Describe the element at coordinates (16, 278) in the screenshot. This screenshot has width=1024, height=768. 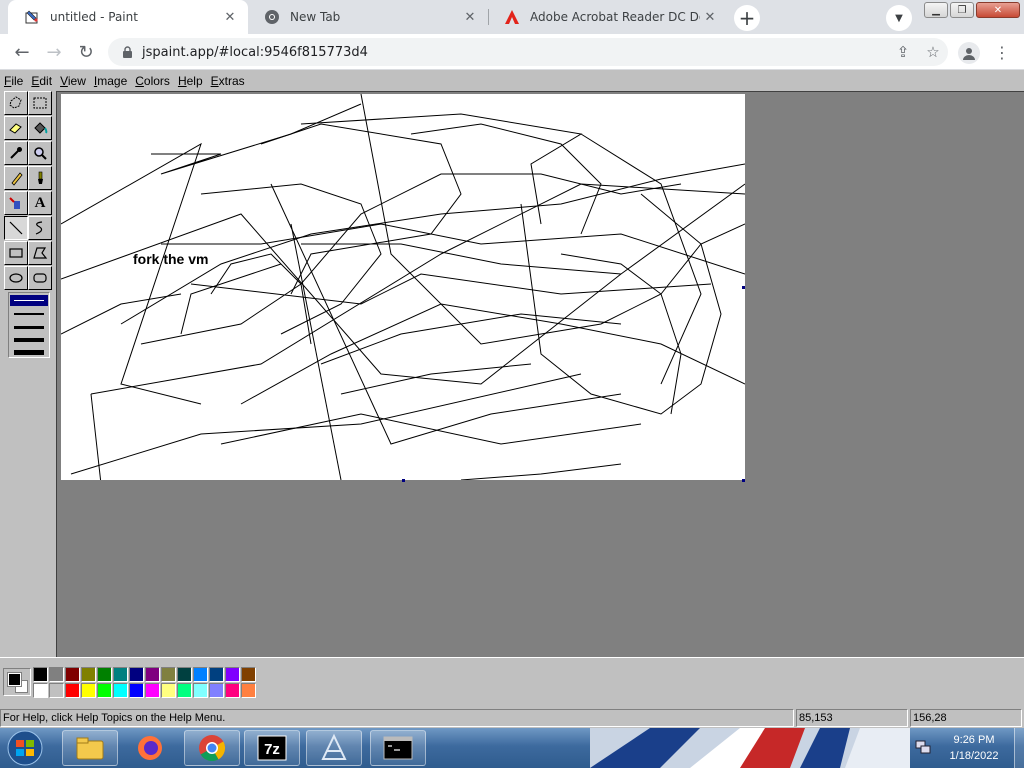
I see `ellipse-tool` at that location.